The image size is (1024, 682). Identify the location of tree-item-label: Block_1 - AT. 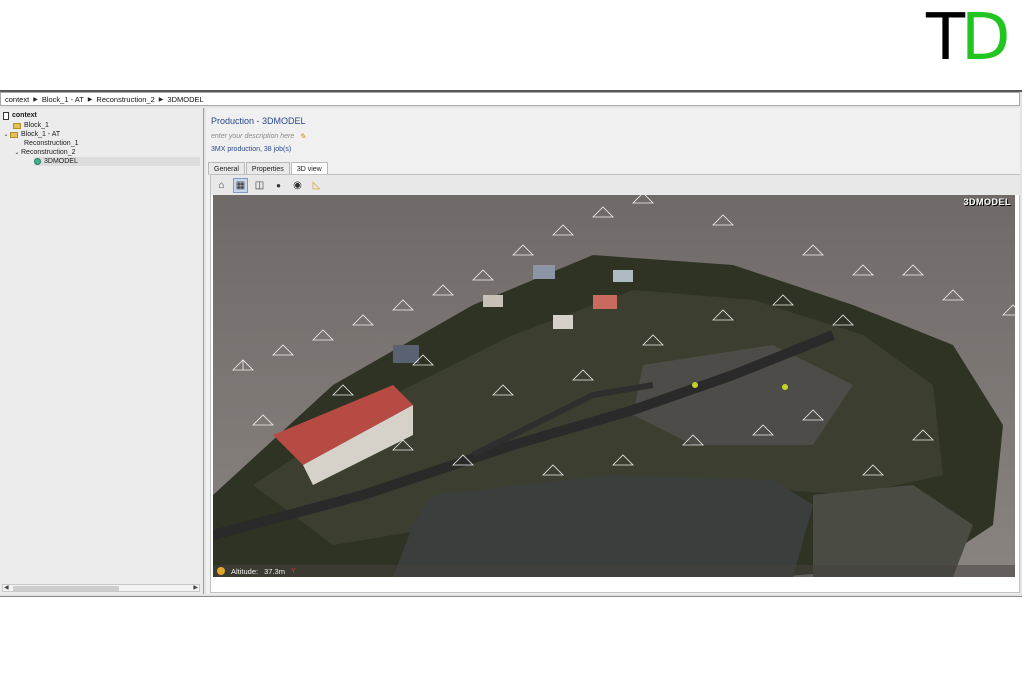
(41, 134).